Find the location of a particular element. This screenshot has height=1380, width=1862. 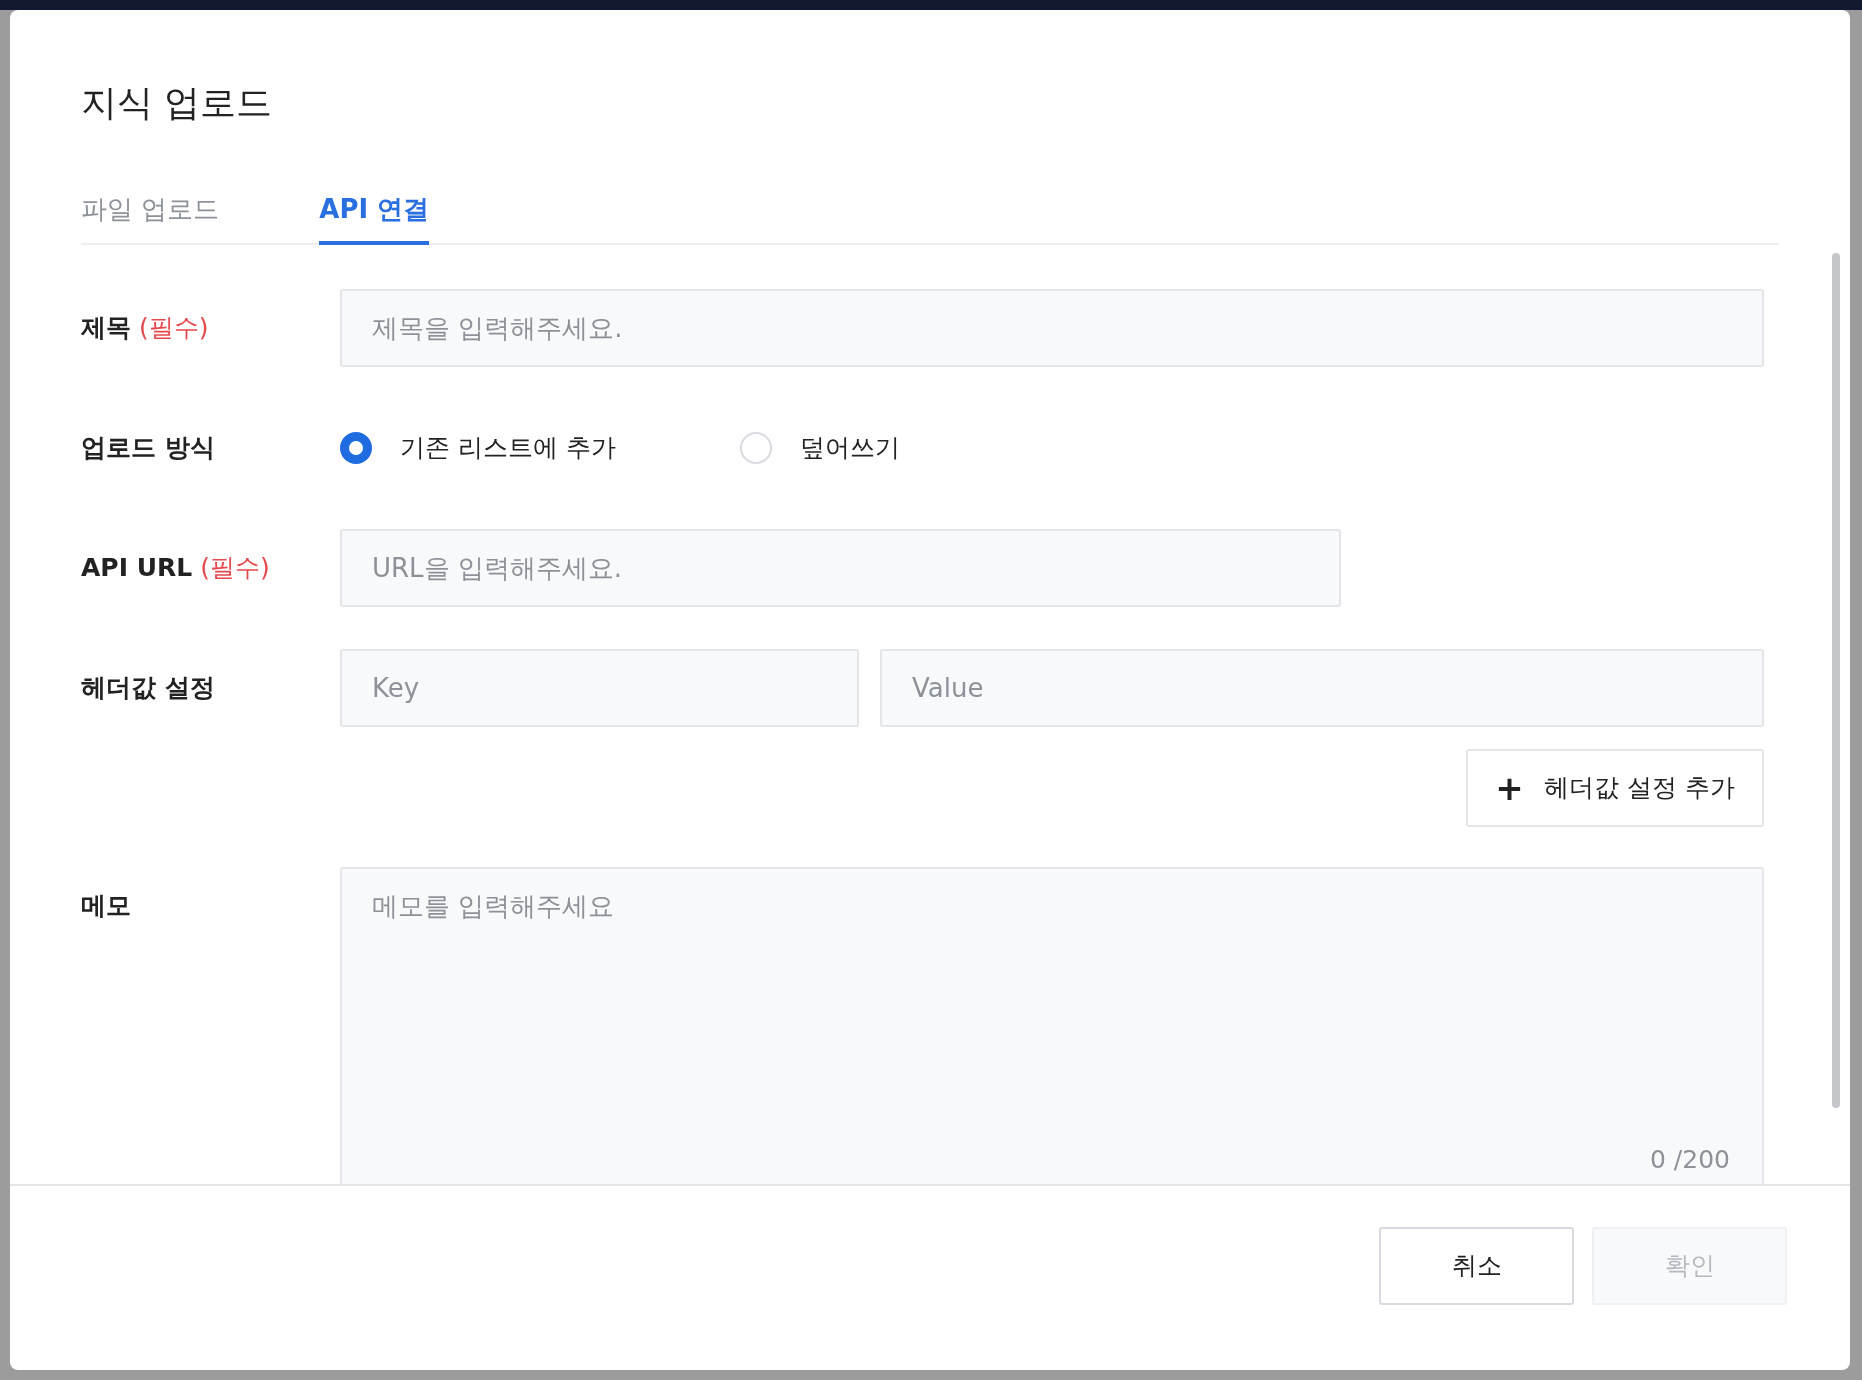

add-header-button: + 헤더값 설정 추가 is located at coordinates (1615, 788).